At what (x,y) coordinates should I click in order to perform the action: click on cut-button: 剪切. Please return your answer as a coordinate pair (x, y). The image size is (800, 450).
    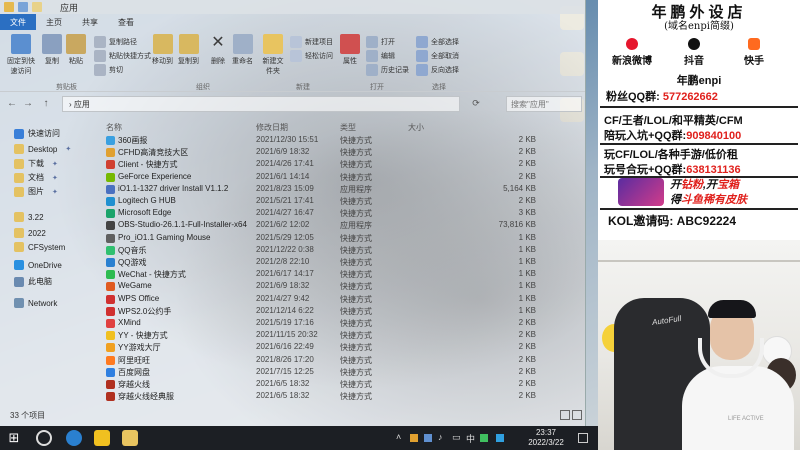
    Looking at the image, I should click on (108, 70).